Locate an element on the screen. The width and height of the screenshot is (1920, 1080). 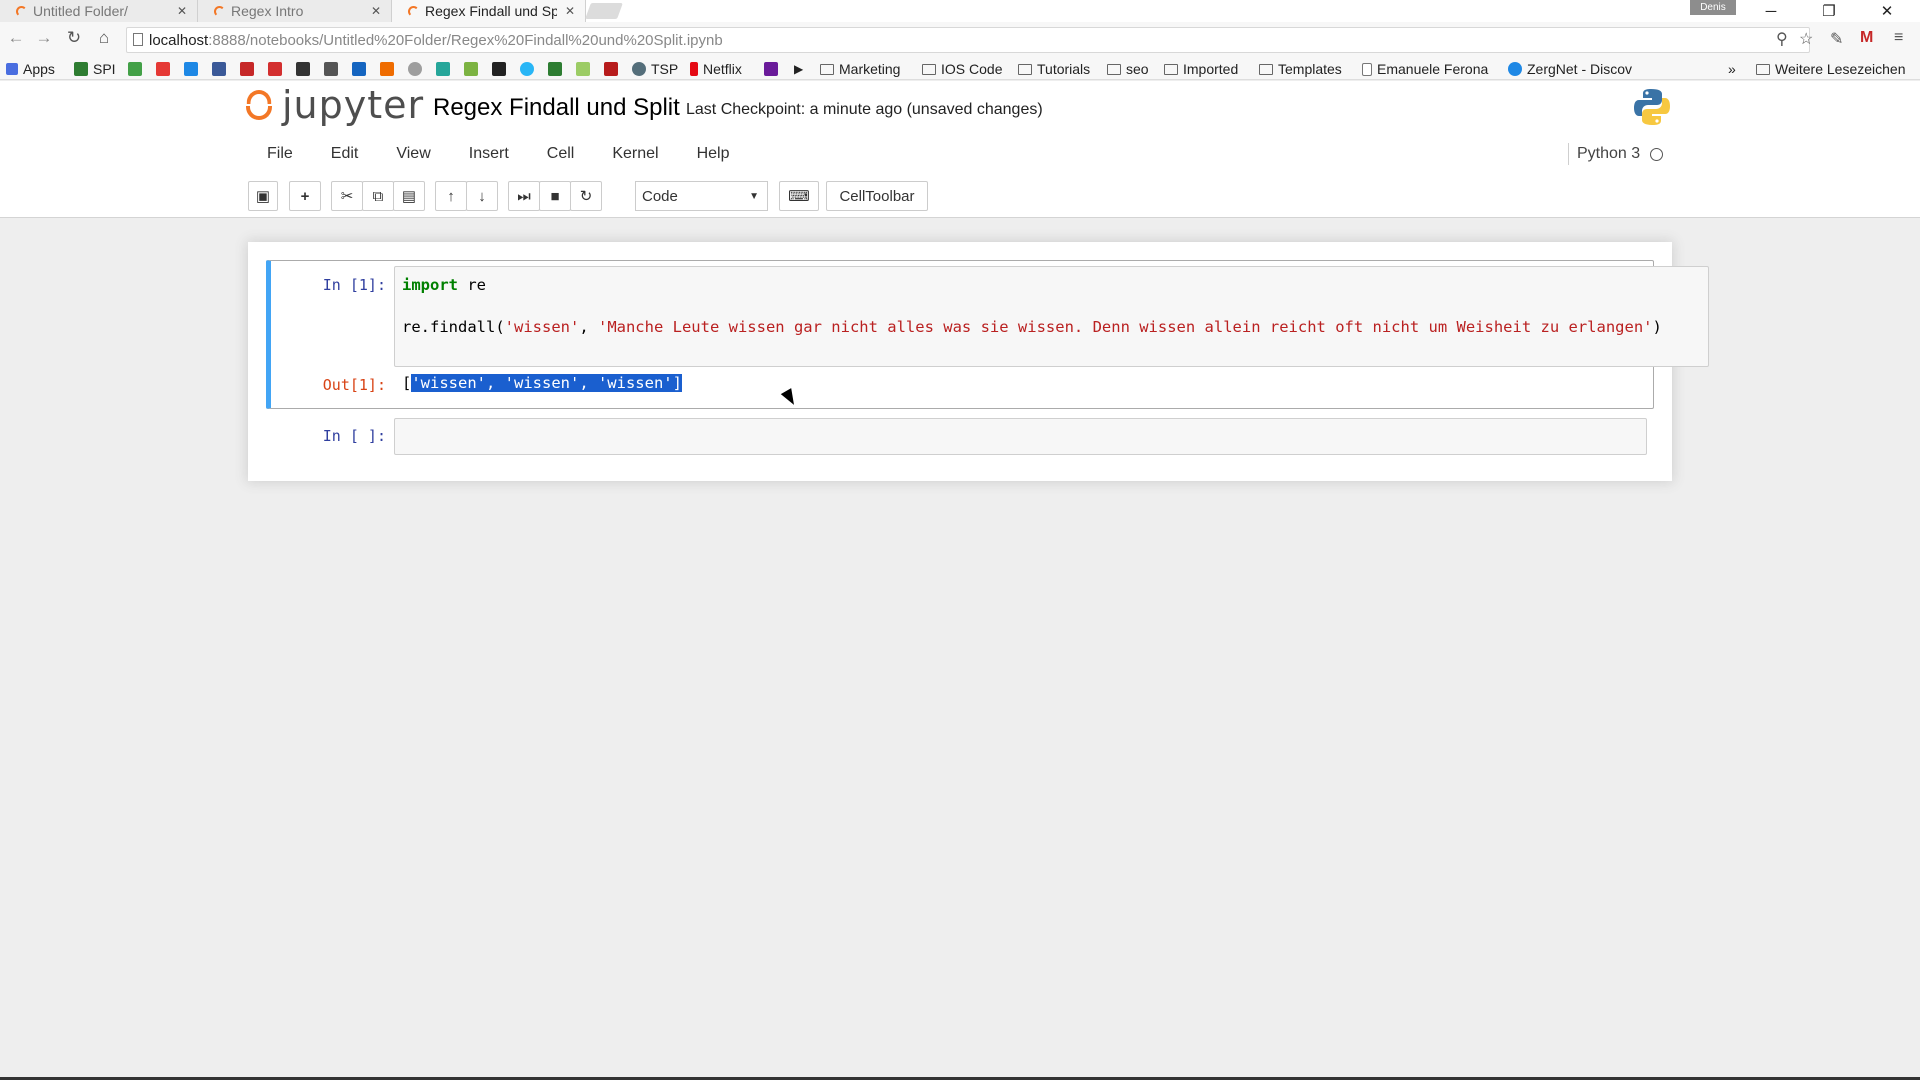
code-string: 'wissen' is located at coordinates (542, 327).